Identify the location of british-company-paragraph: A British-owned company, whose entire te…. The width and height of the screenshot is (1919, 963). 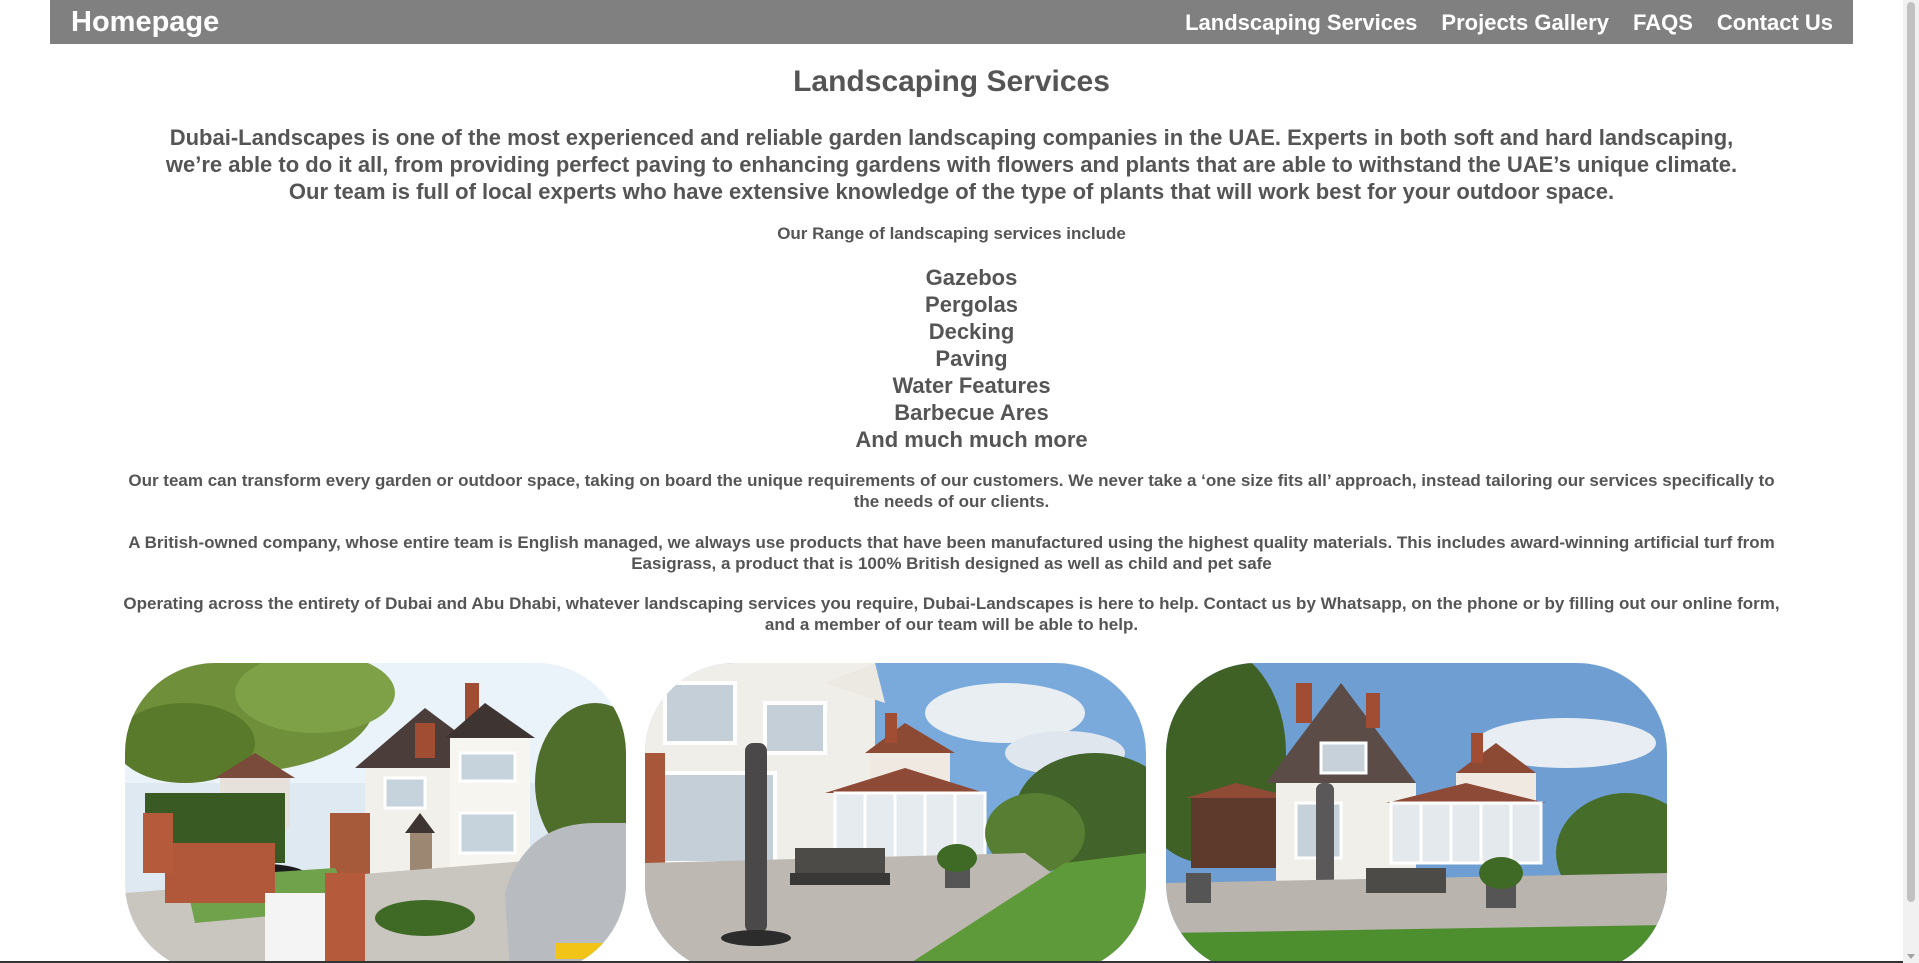
(951, 553).